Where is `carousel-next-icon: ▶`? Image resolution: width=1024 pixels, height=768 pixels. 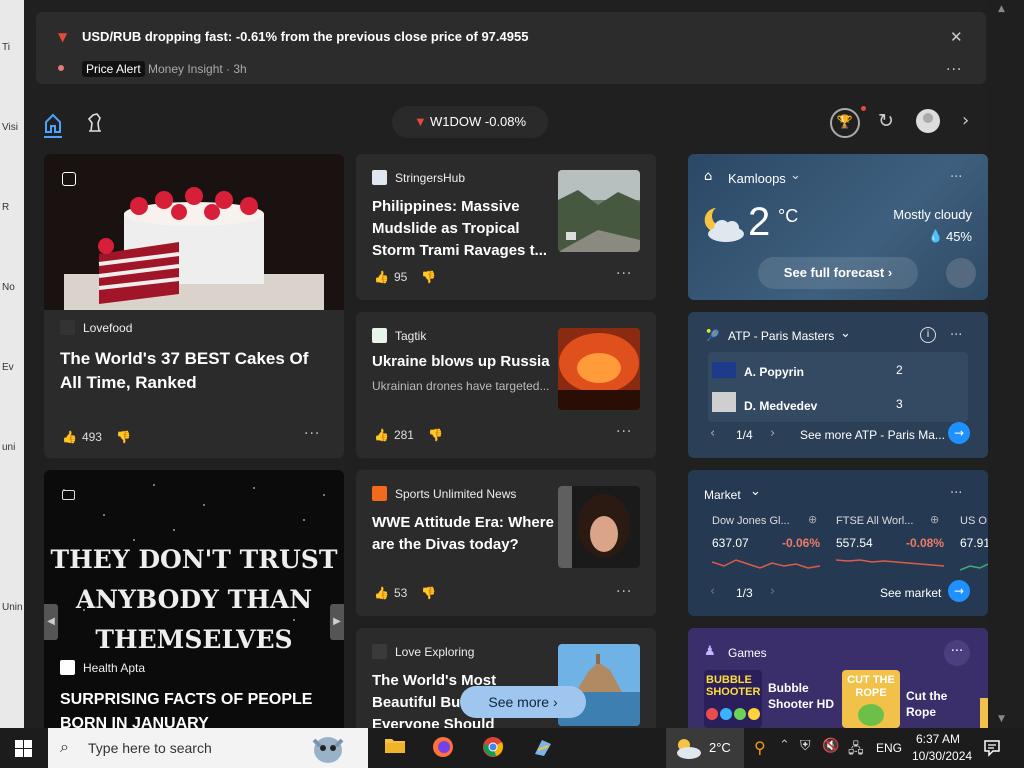
carousel-next-icon: ▶ is located at coordinates (337, 622).